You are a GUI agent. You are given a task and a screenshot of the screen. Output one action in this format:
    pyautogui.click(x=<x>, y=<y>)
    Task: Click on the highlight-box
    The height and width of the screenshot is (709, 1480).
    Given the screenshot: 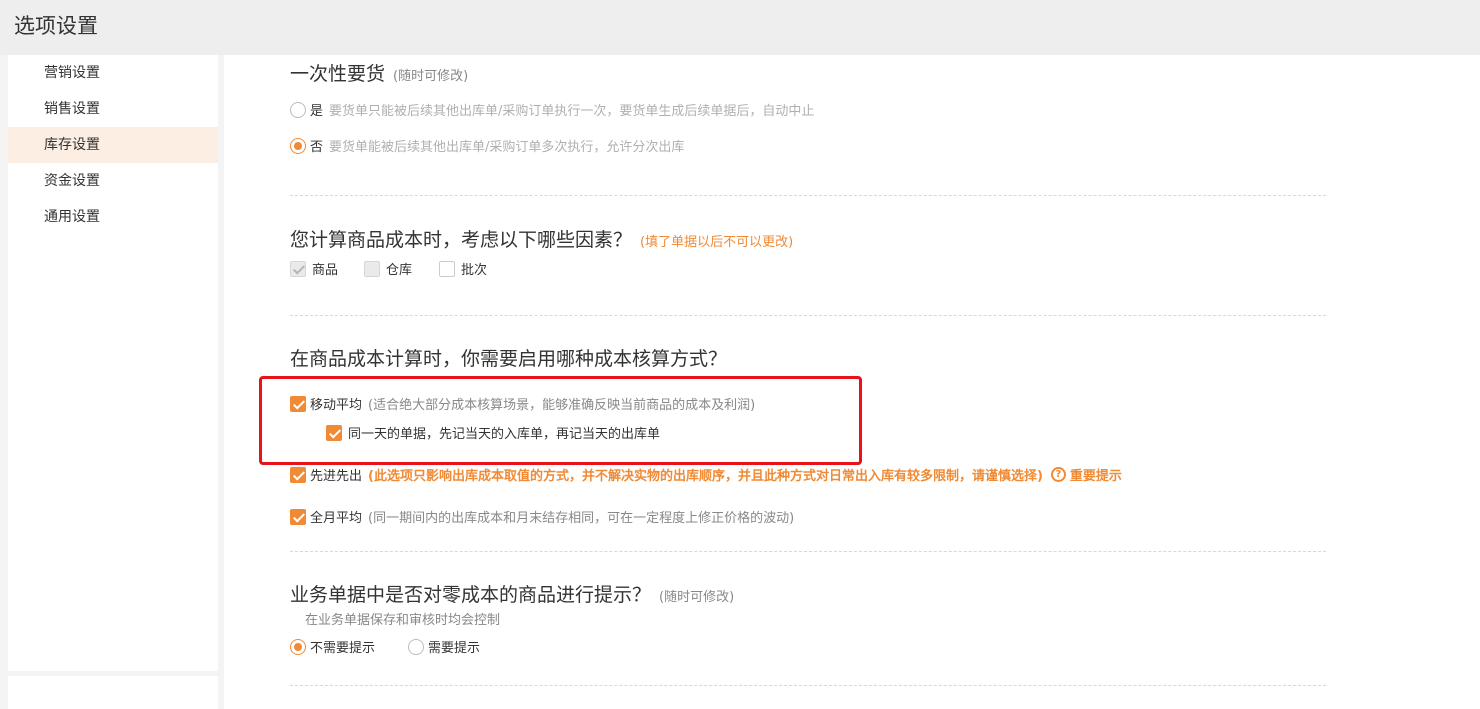 What is the action you would take?
    pyautogui.click(x=560, y=420)
    